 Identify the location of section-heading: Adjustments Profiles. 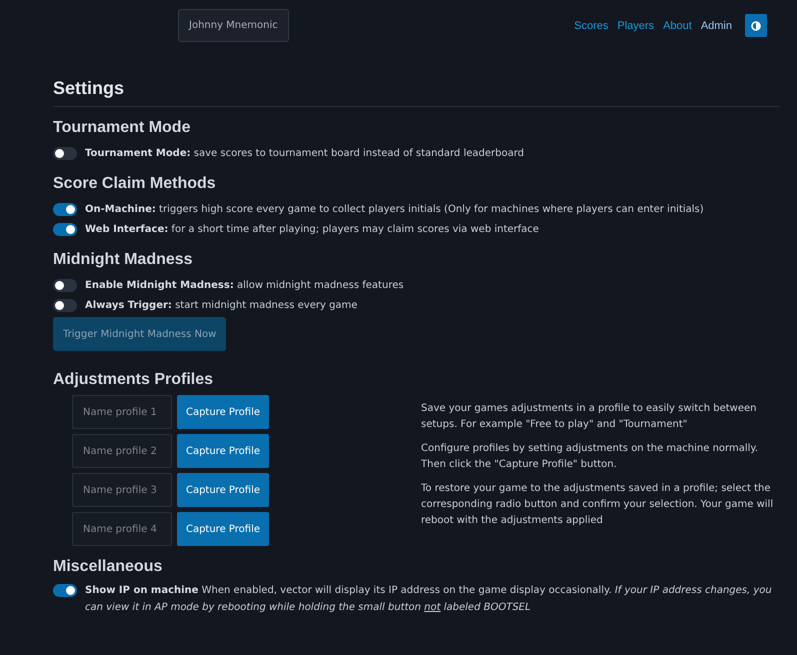
(133, 380).